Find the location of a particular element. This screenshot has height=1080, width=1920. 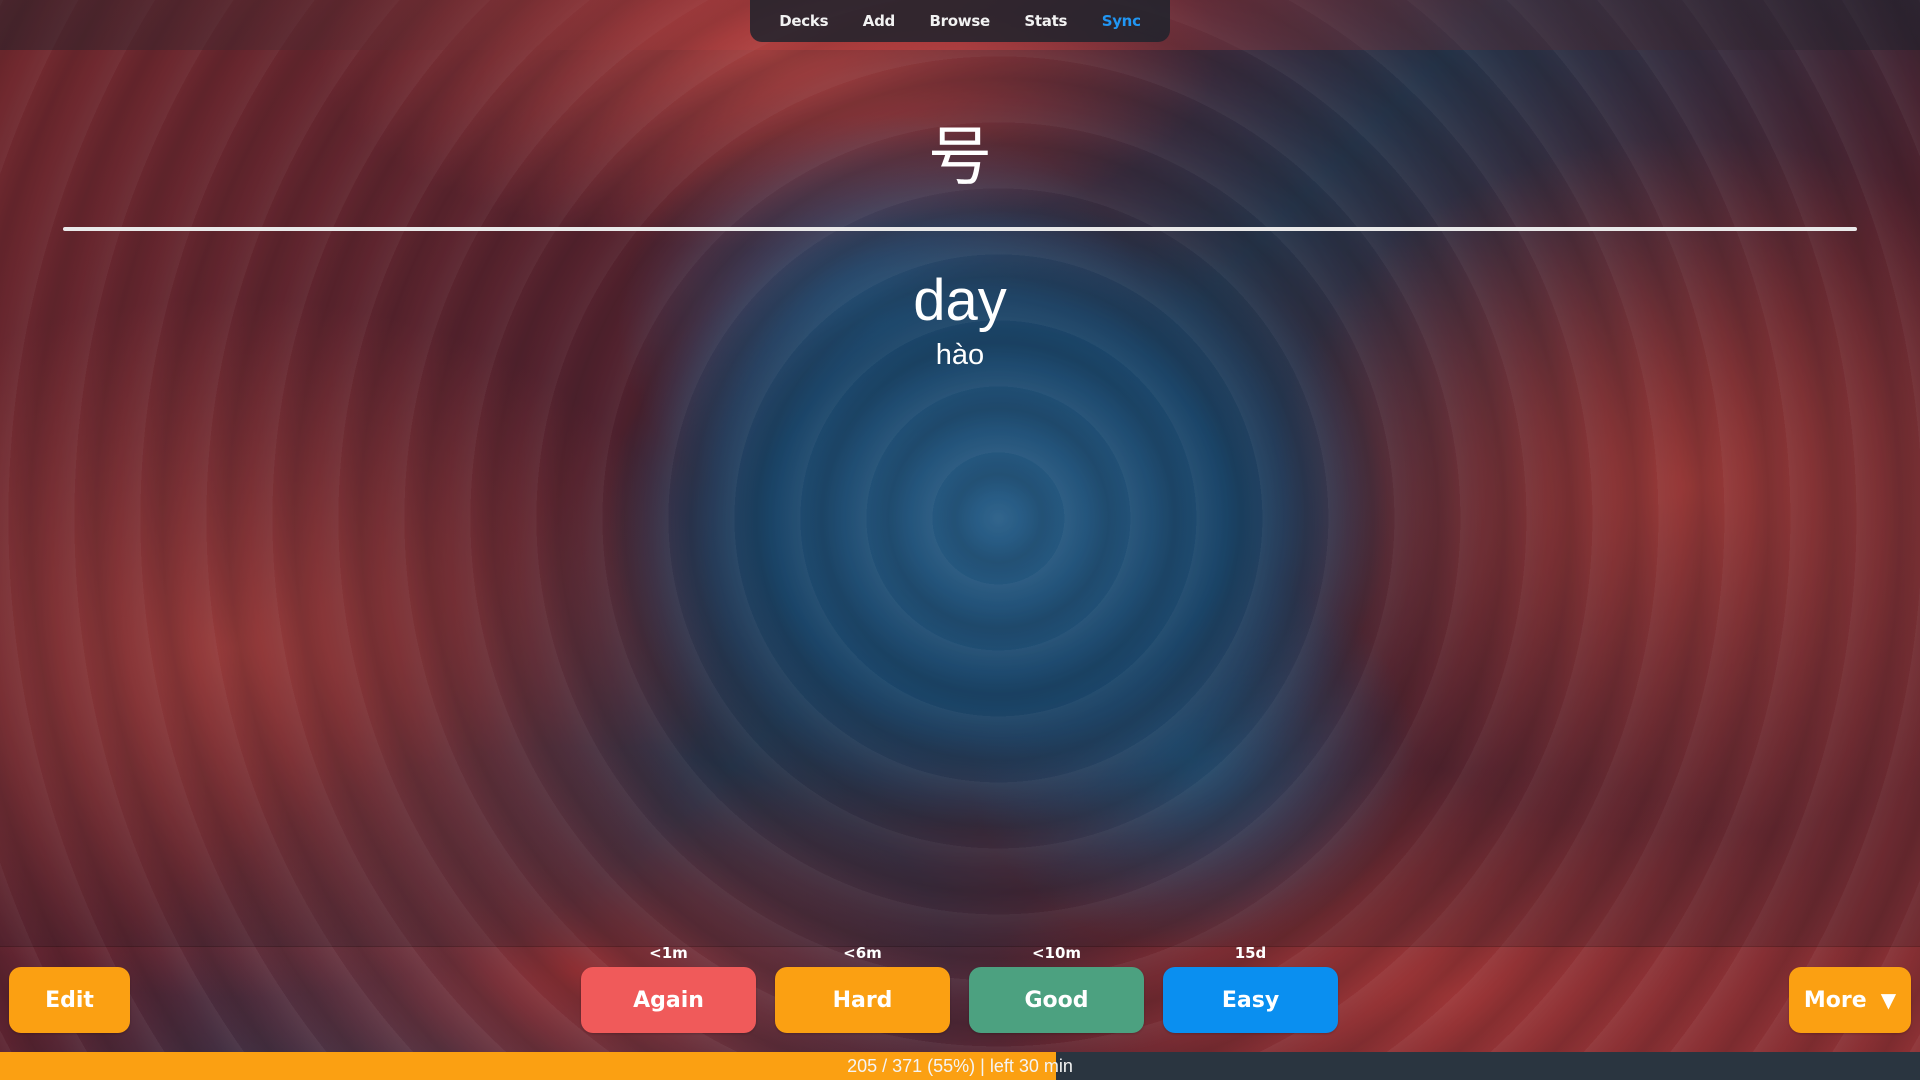

again-button: Again is located at coordinates (668, 1000).